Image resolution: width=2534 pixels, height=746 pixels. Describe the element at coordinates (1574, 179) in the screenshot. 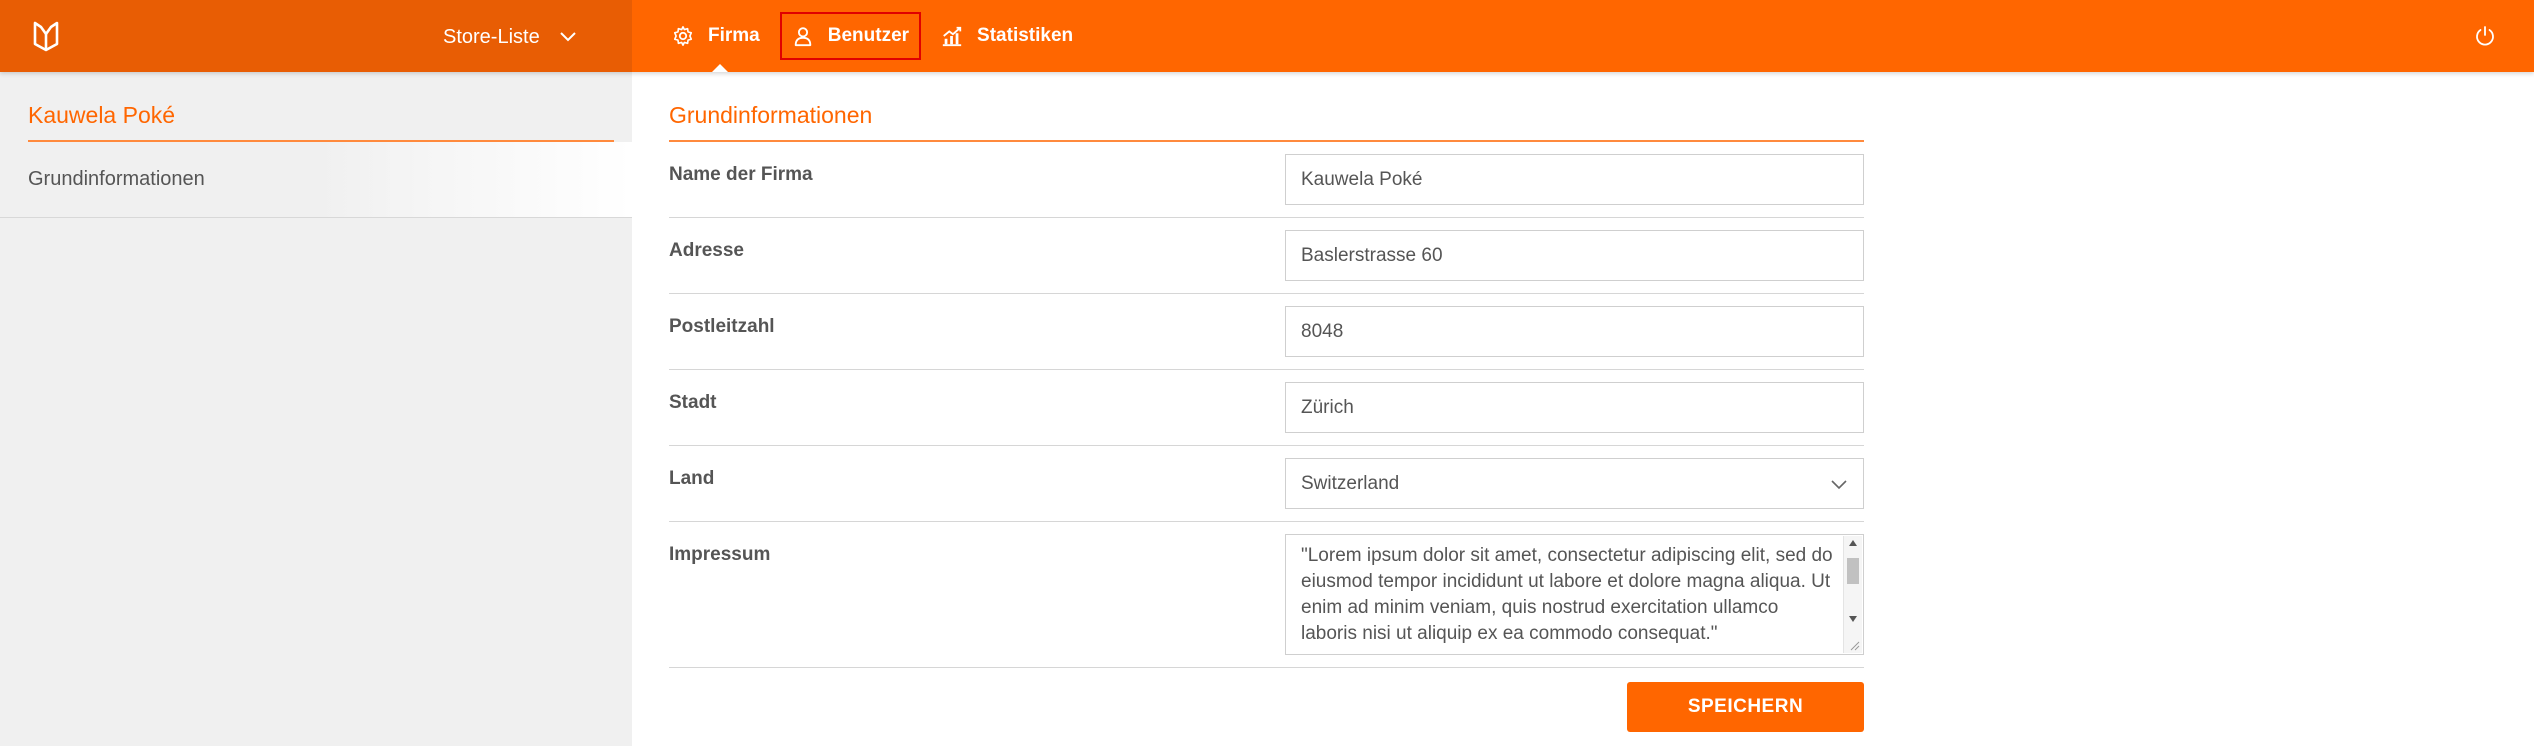

I see `company-name-input: Kauwela Poké` at that location.